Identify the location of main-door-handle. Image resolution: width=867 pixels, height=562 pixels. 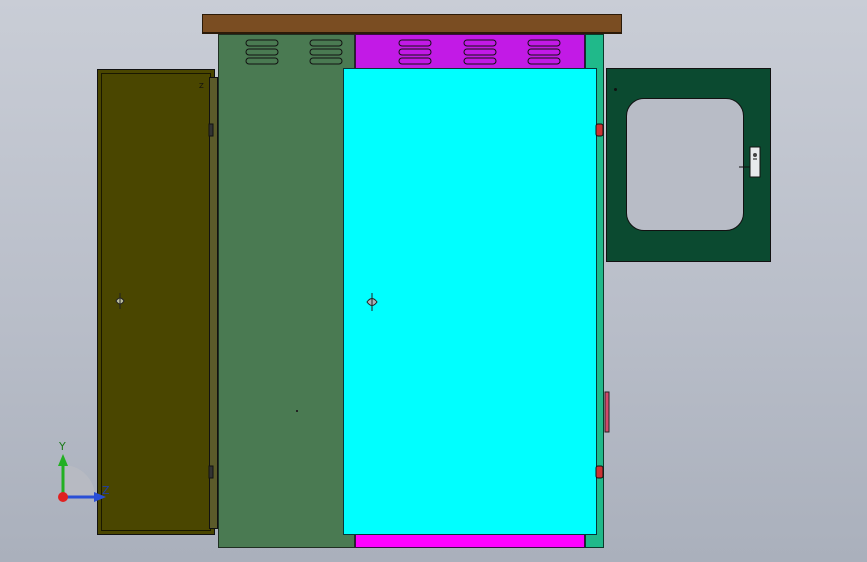
(372, 302).